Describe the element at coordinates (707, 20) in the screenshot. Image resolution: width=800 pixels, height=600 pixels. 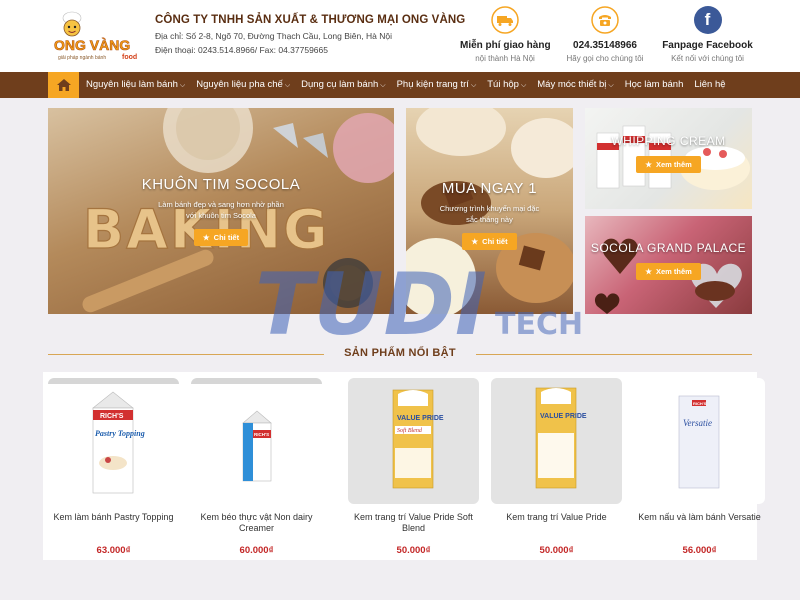
I see `facebook-icon: f` at that location.